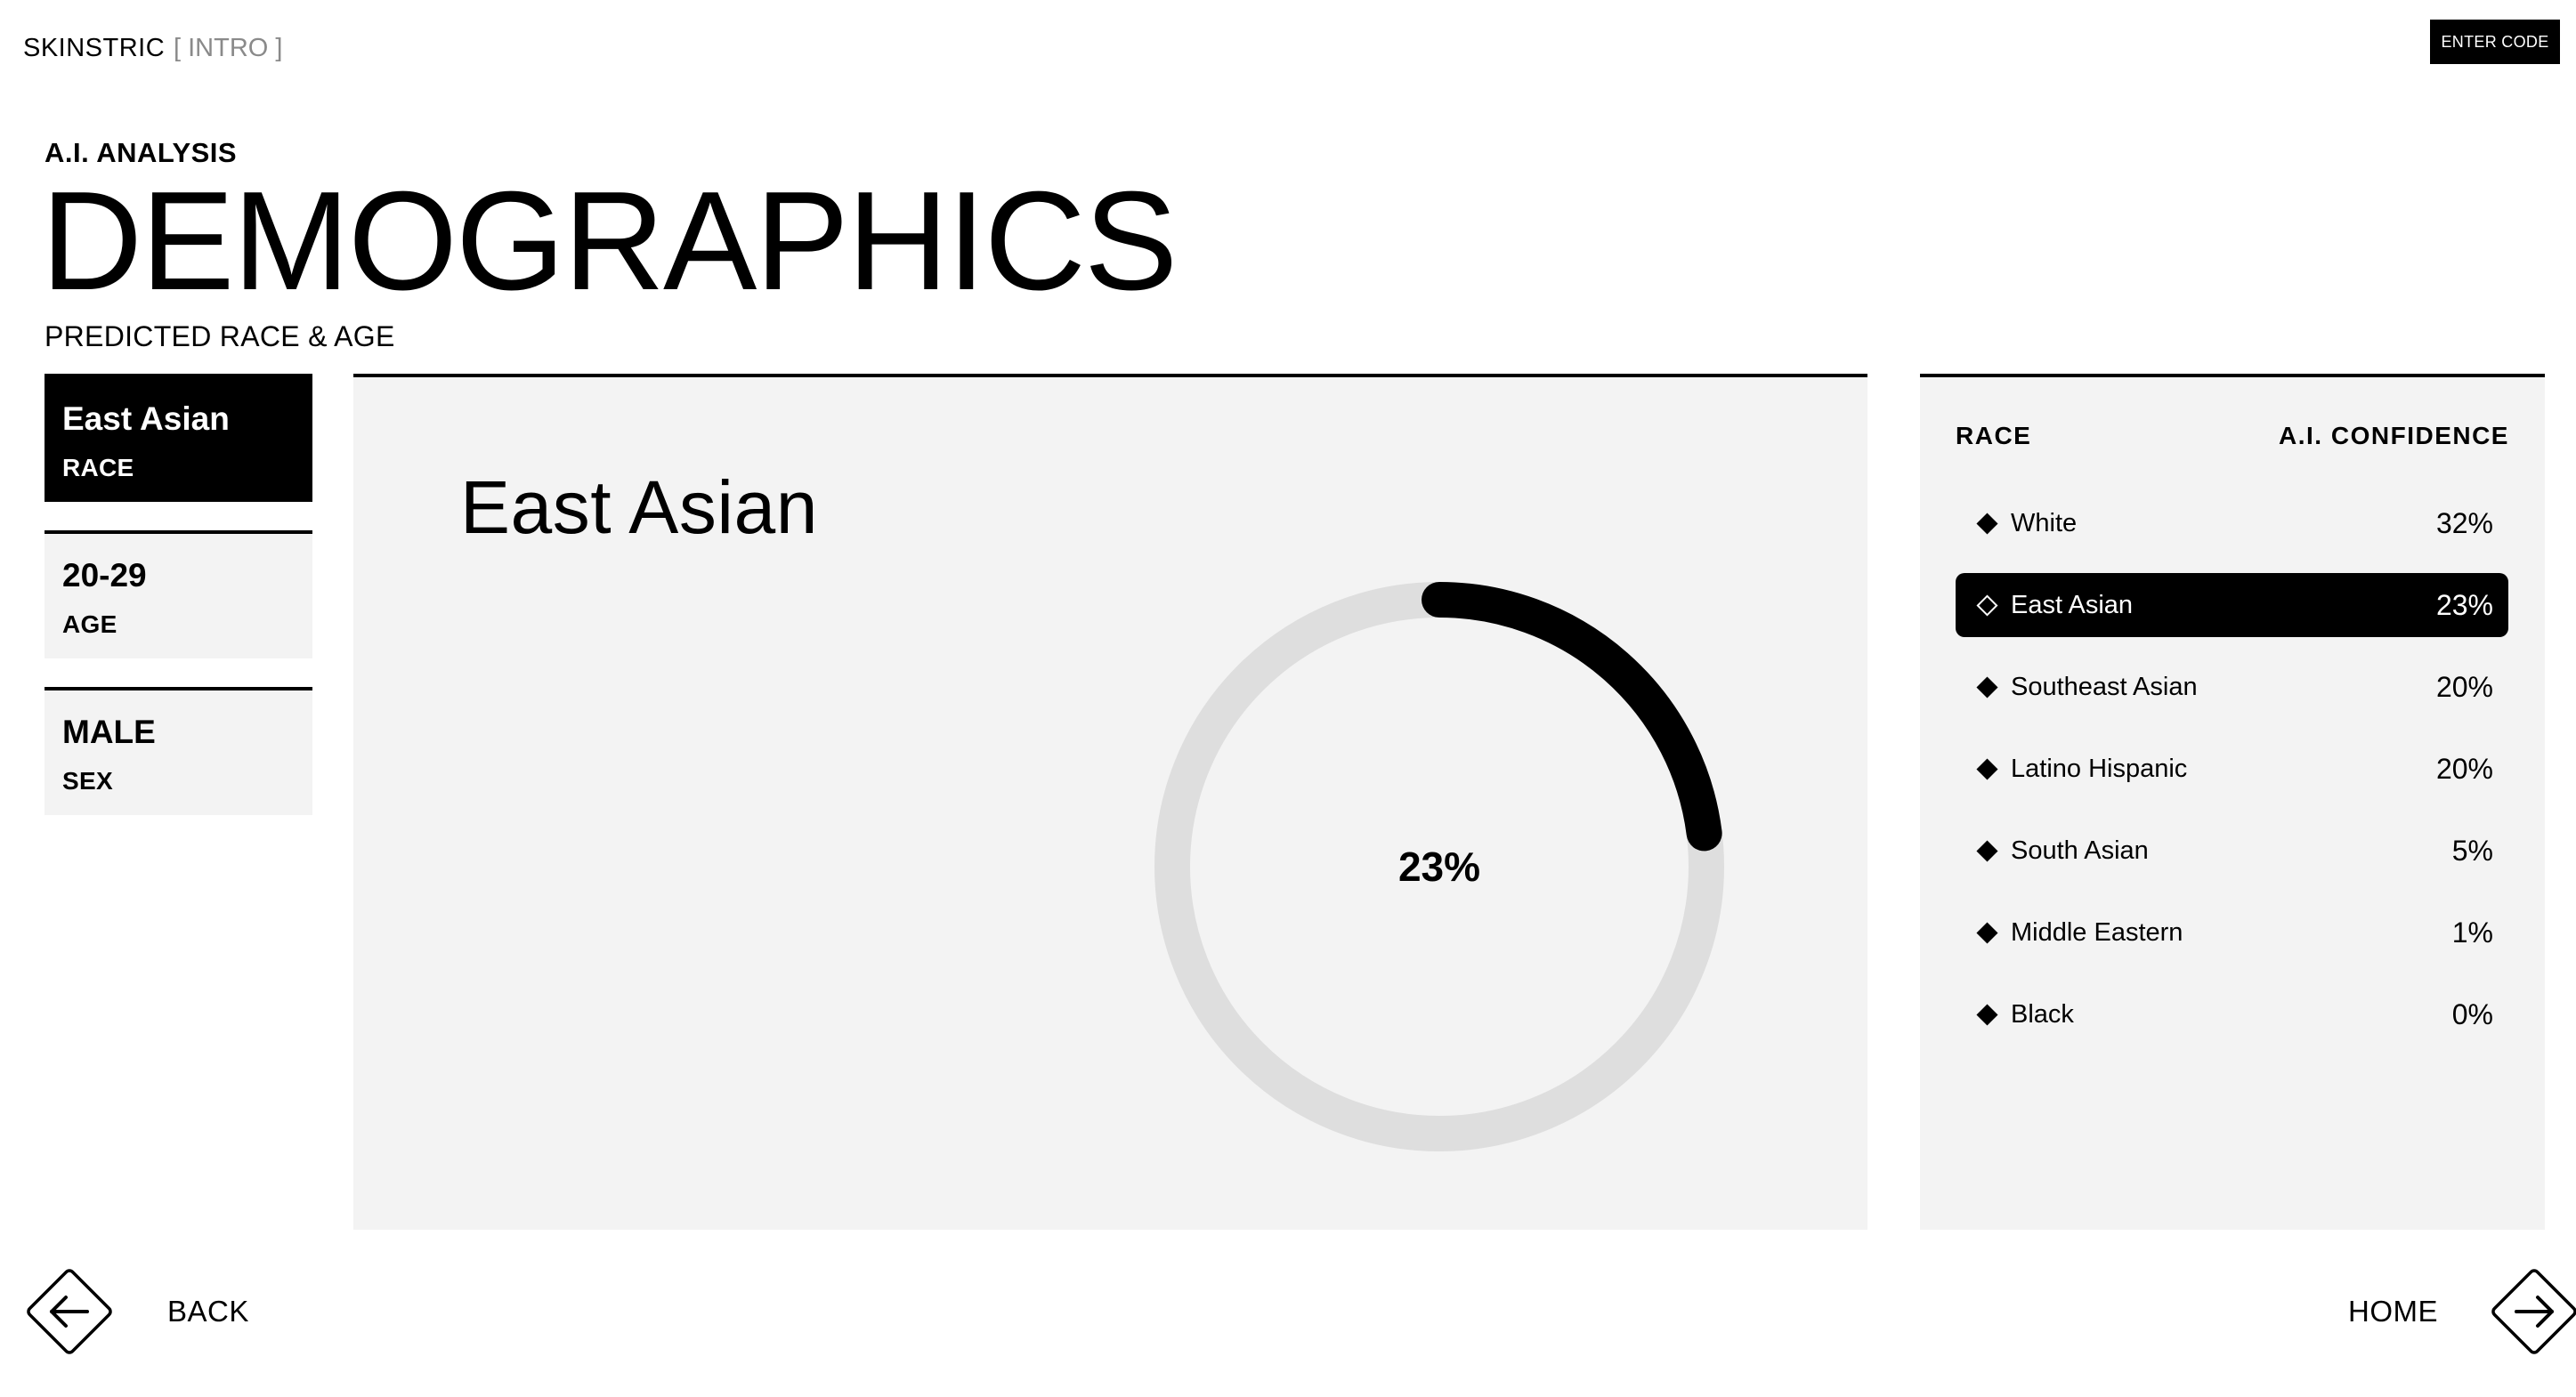 The width and height of the screenshot is (2576, 1397). What do you see at coordinates (2232, 687) in the screenshot?
I see `race-row-southeast-asian: Southeast Asian 20%` at bounding box center [2232, 687].